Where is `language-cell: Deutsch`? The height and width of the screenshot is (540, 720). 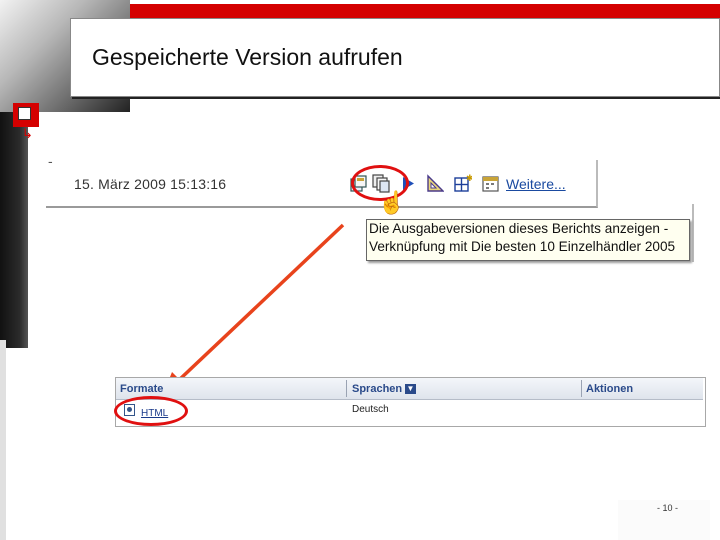
language-cell: Deutsch is located at coordinates (370, 409).